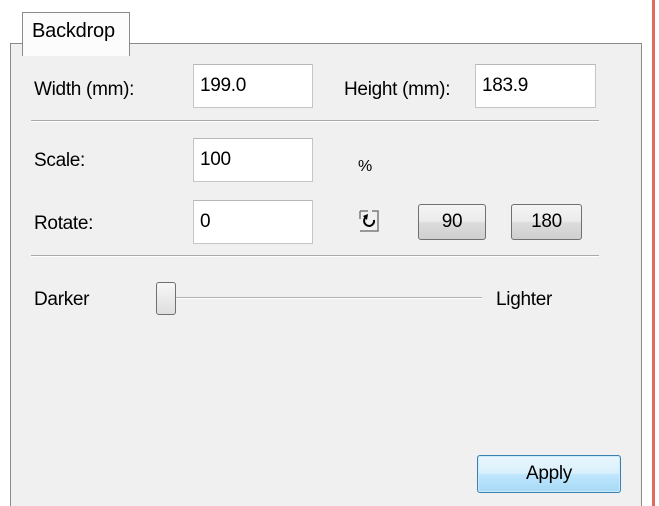 The width and height of the screenshot is (659, 506). I want to click on rotate-180-button: 180, so click(546, 222).